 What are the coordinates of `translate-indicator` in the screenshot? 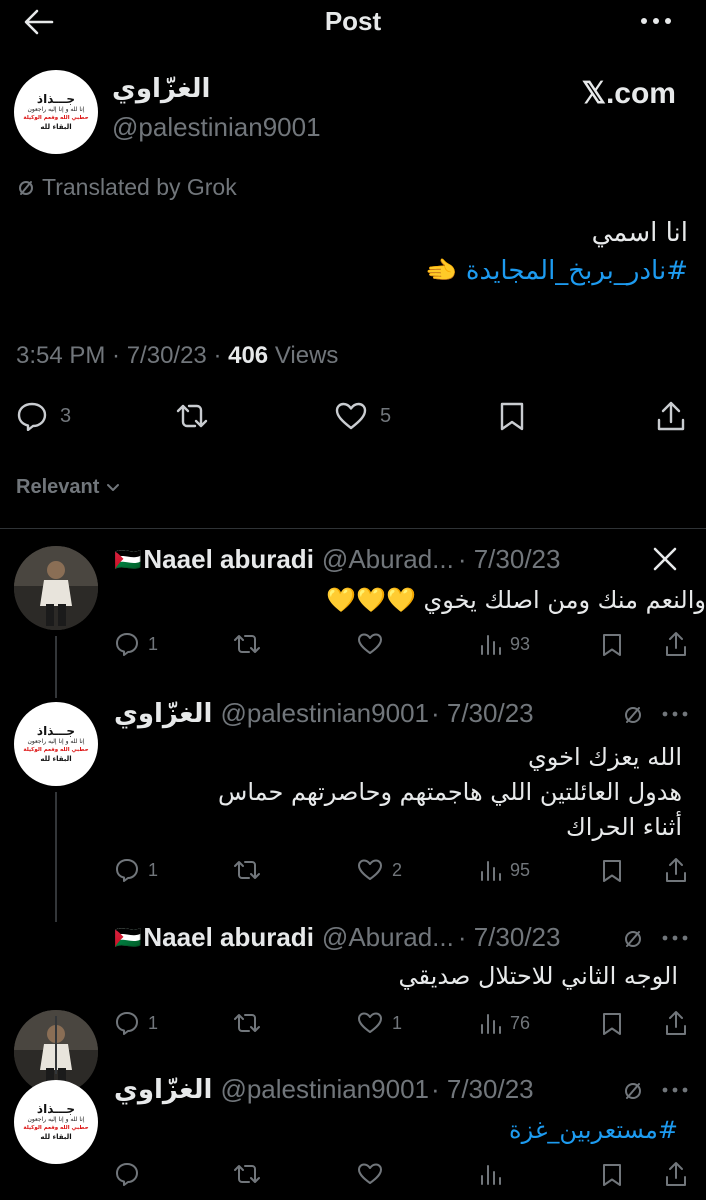 It's located at (633, 939).